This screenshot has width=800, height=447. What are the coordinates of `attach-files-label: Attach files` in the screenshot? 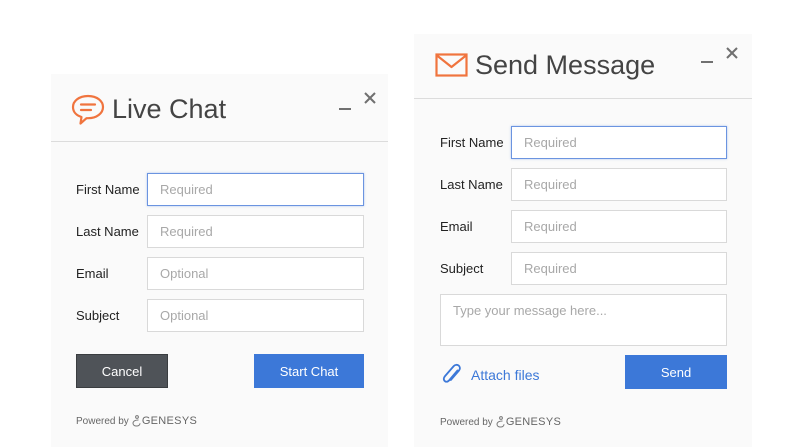 It's located at (505, 375).